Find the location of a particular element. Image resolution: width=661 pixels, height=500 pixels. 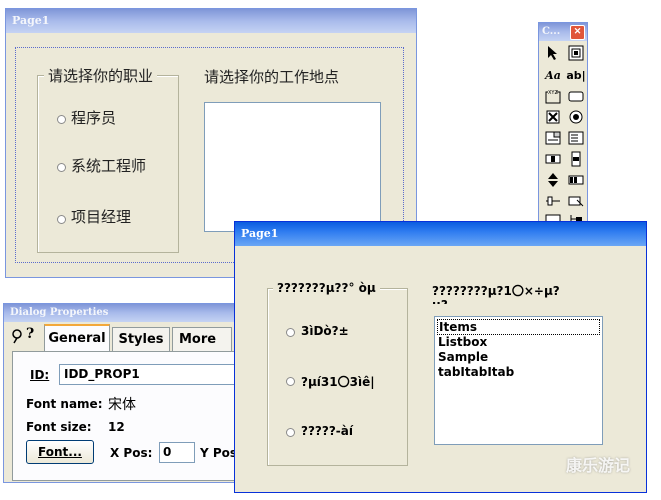

tab-styles: Styles is located at coordinates (141, 339).